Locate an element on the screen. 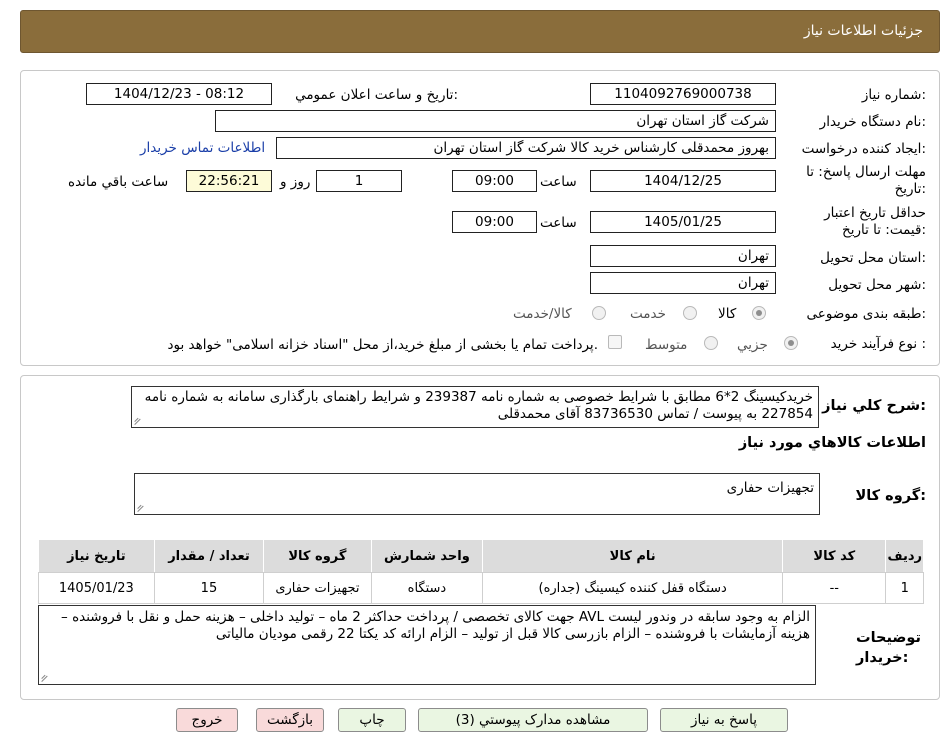 The image size is (944, 753). cell-date: 1405/01/23 is located at coordinates (96, 588).